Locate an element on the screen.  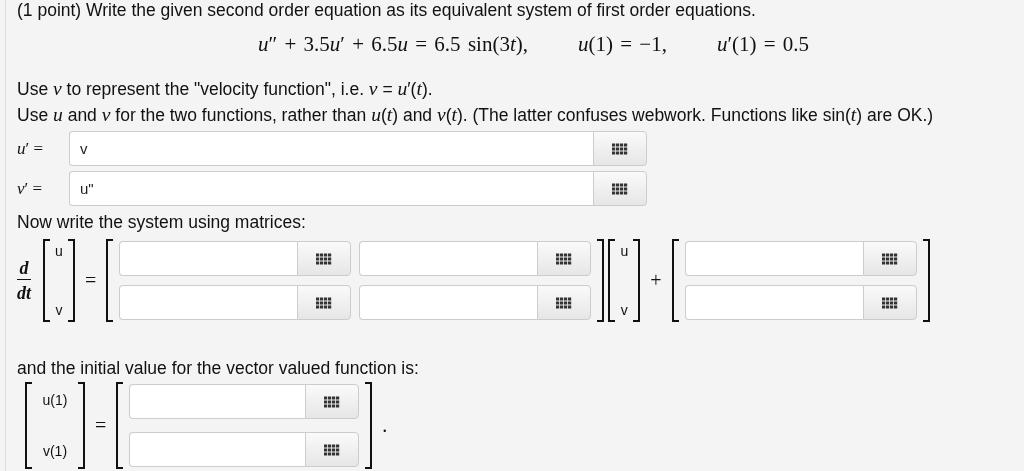
equation: u(1) = −1, is located at coordinates (622, 44).